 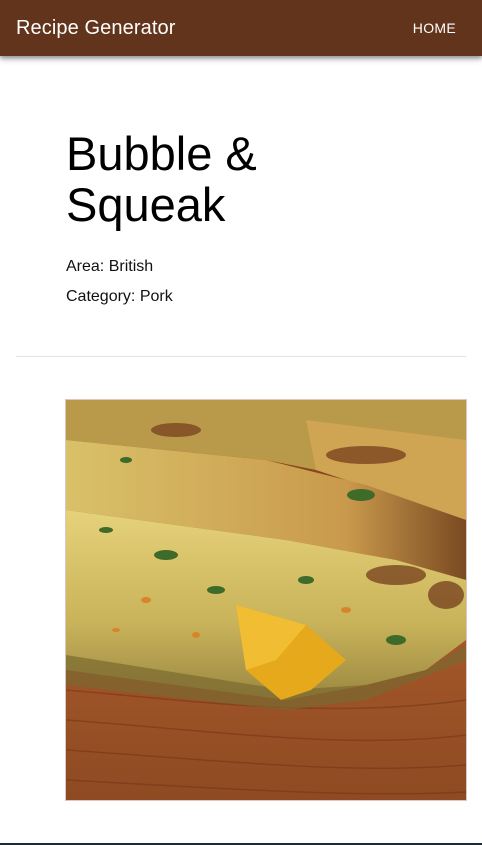 What do you see at coordinates (161, 179) in the screenshot?
I see `recipe-title: Bubble & Squeak` at bounding box center [161, 179].